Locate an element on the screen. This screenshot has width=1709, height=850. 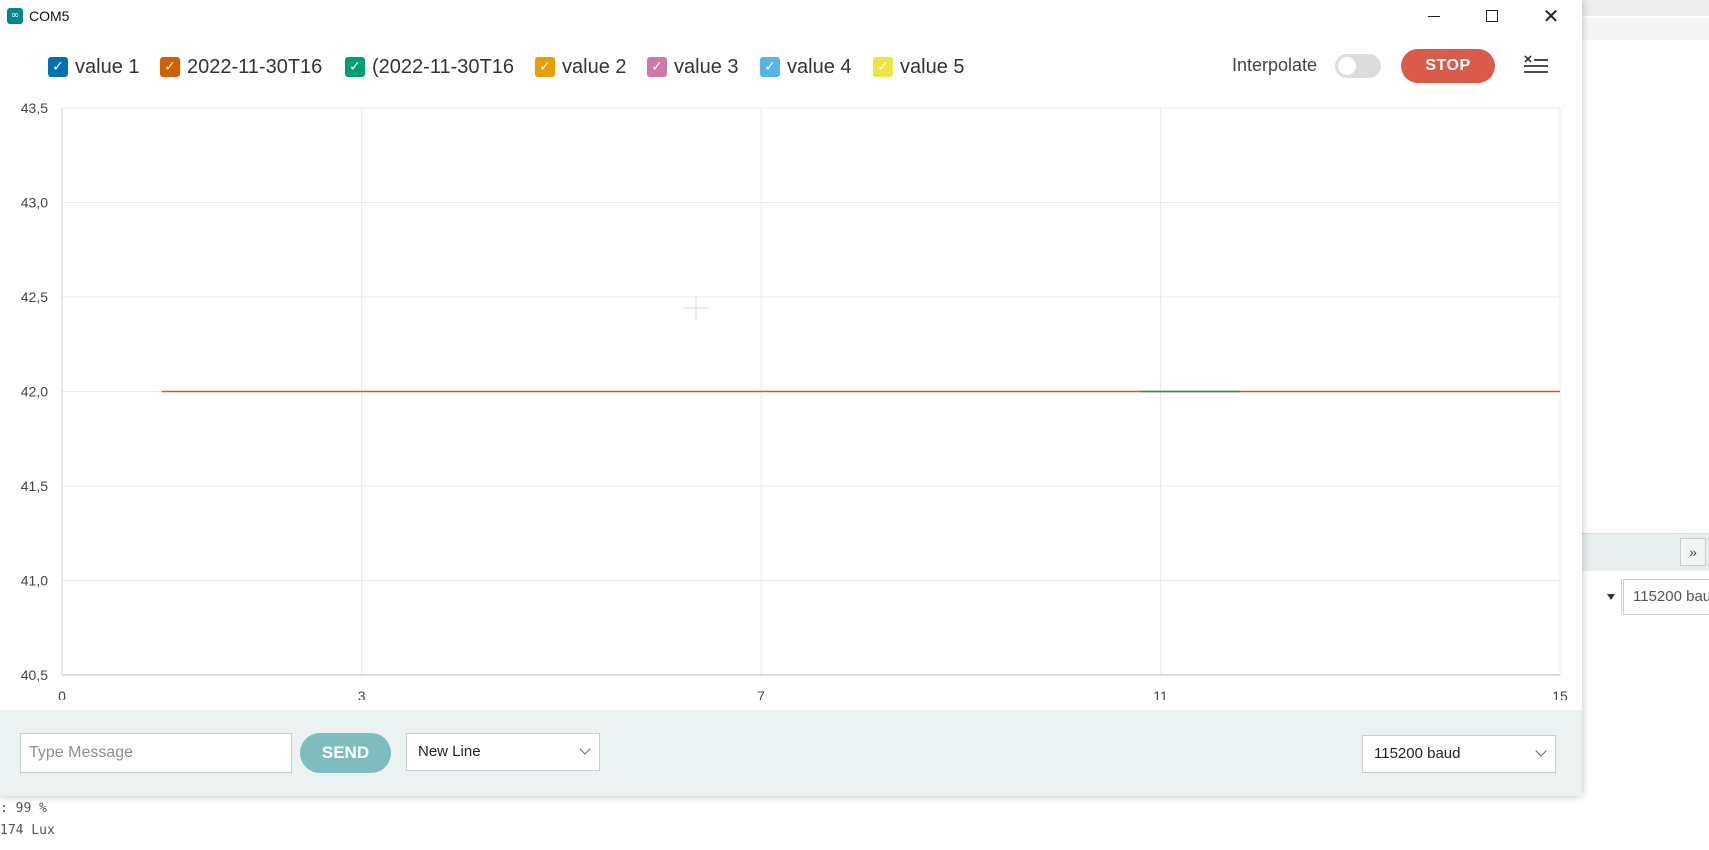
maximize-button is located at coordinates (1492, 16).